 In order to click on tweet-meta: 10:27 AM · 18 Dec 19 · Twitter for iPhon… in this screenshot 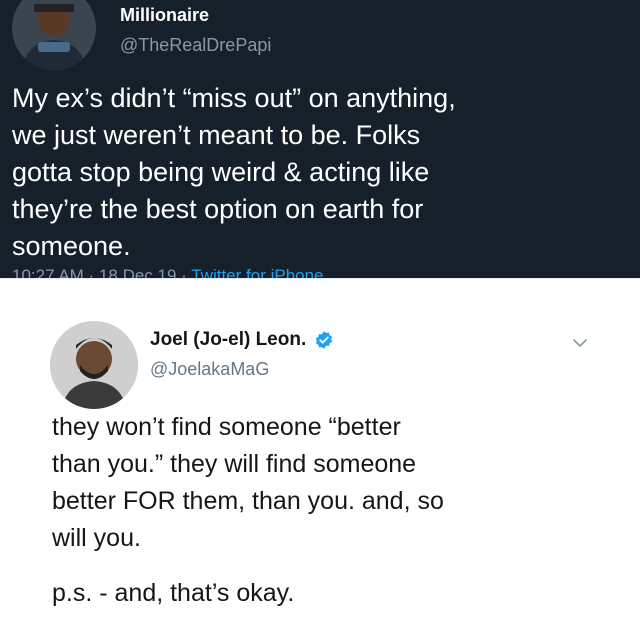, I will do `click(168, 272)`.